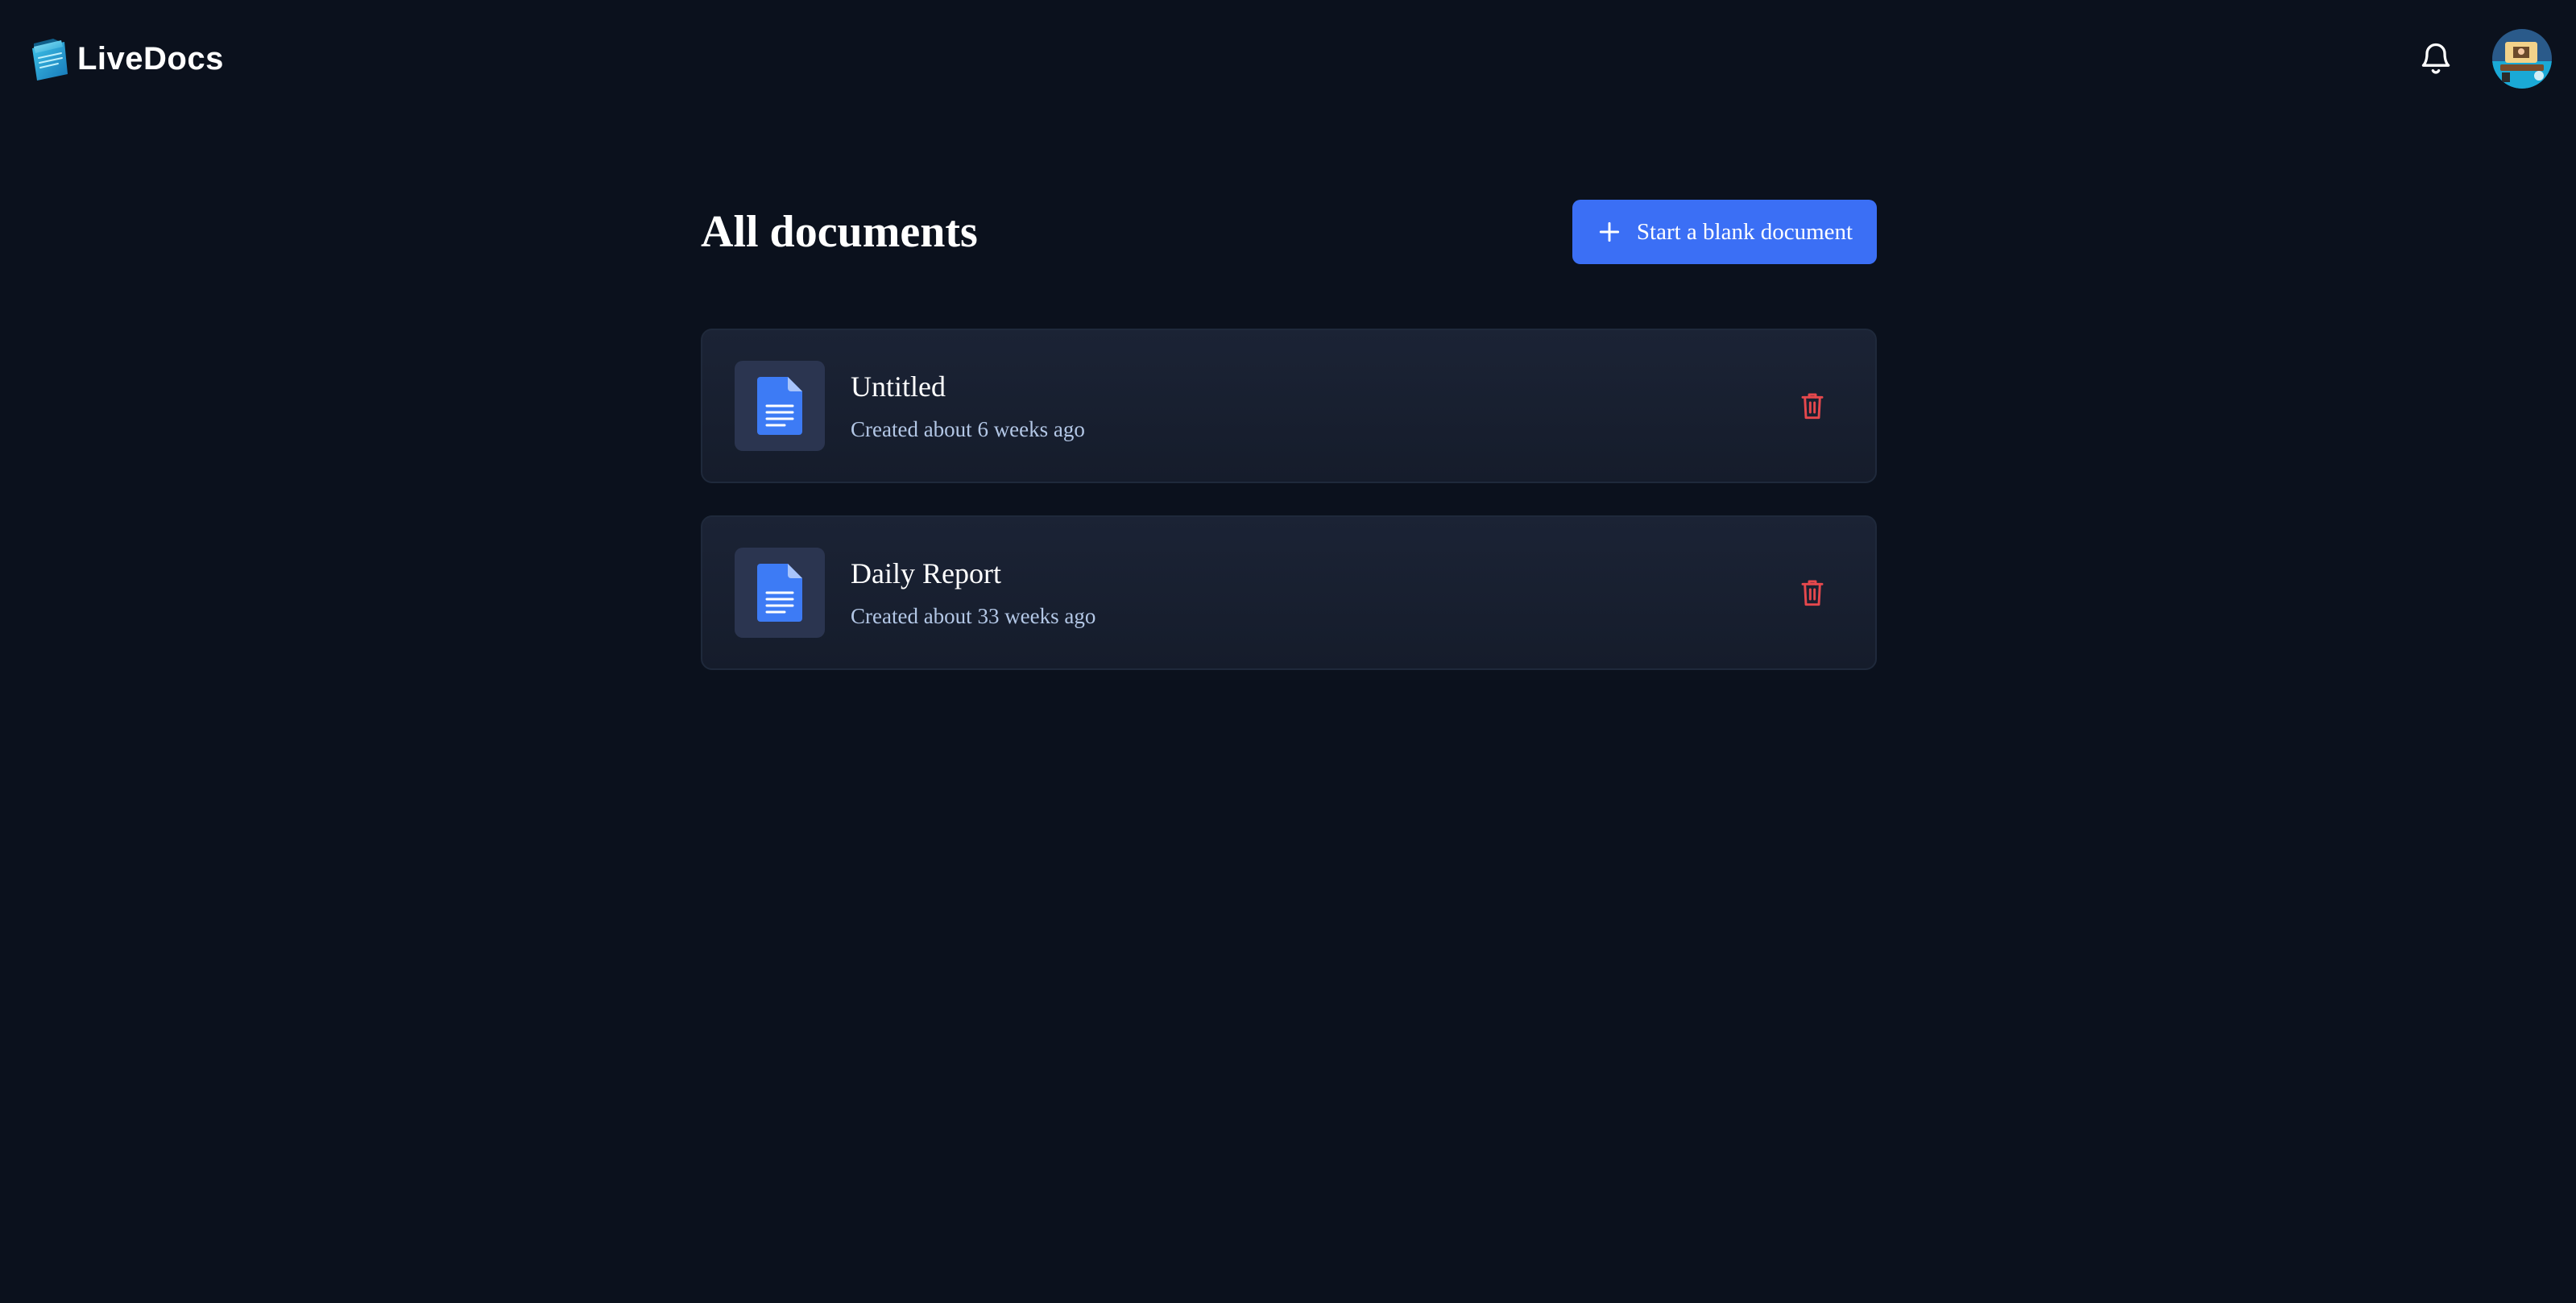 This screenshot has width=2576, height=1303. Describe the element at coordinates (973, 615) in the screenshot. I see `document-created: Created about 33 weeks ago` at that location.